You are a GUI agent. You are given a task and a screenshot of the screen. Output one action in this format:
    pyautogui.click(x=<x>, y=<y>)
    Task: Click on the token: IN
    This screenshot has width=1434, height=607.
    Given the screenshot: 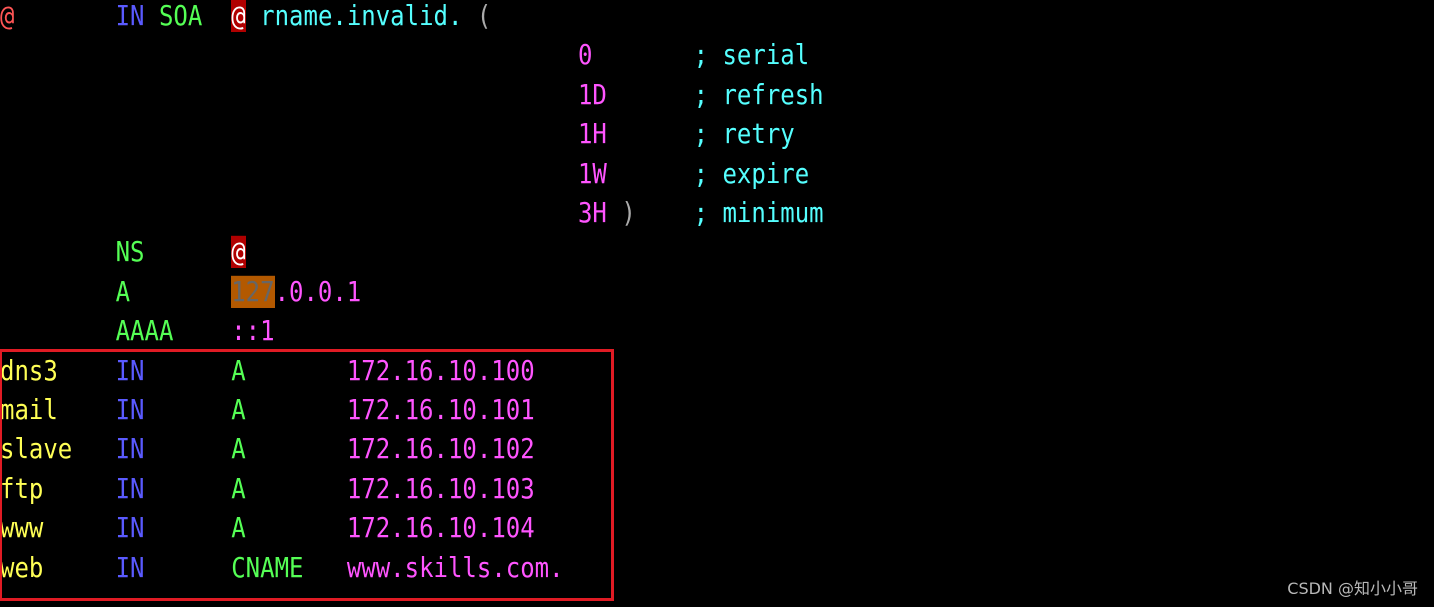 What is the action you would take?
    pyautogui.click(x=130, y=16)
    